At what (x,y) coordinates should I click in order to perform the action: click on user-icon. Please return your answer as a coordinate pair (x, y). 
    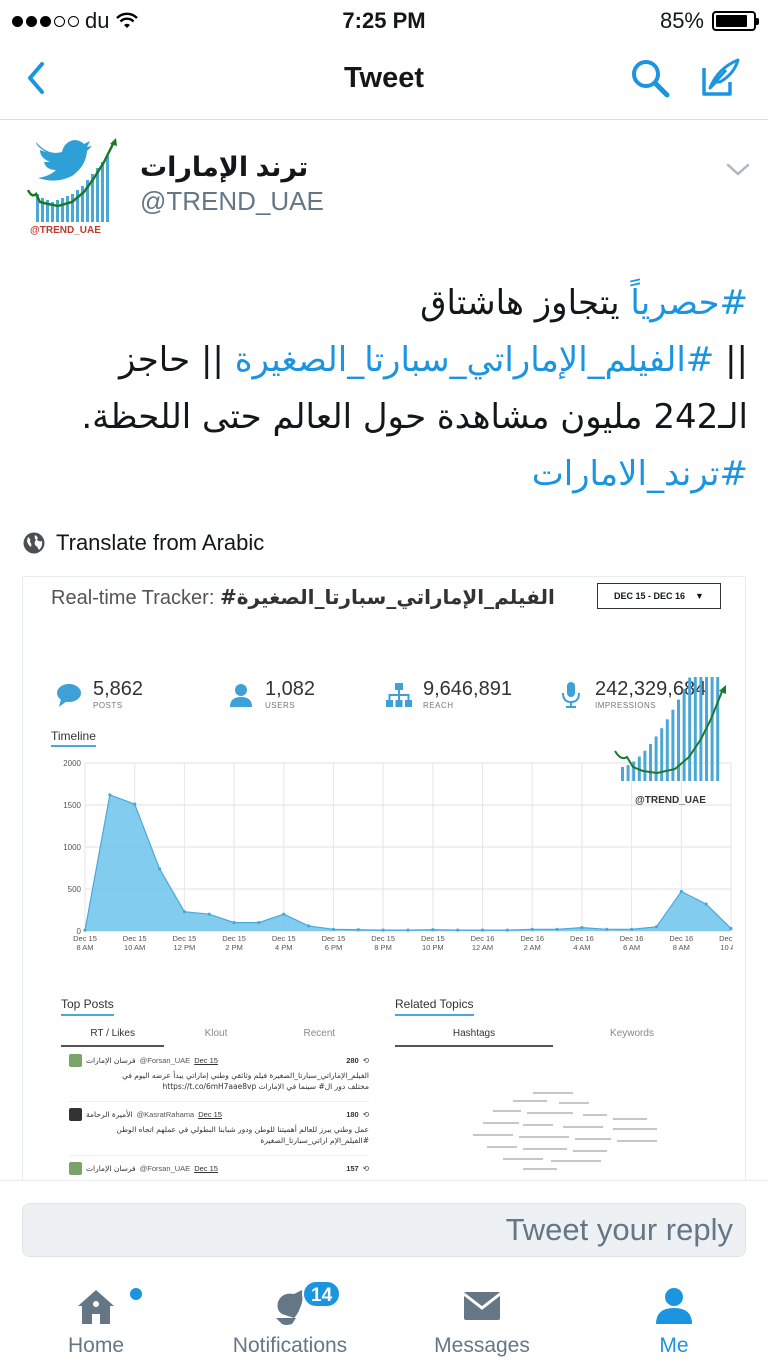
    Looking at the image, I should click on (241, 695).